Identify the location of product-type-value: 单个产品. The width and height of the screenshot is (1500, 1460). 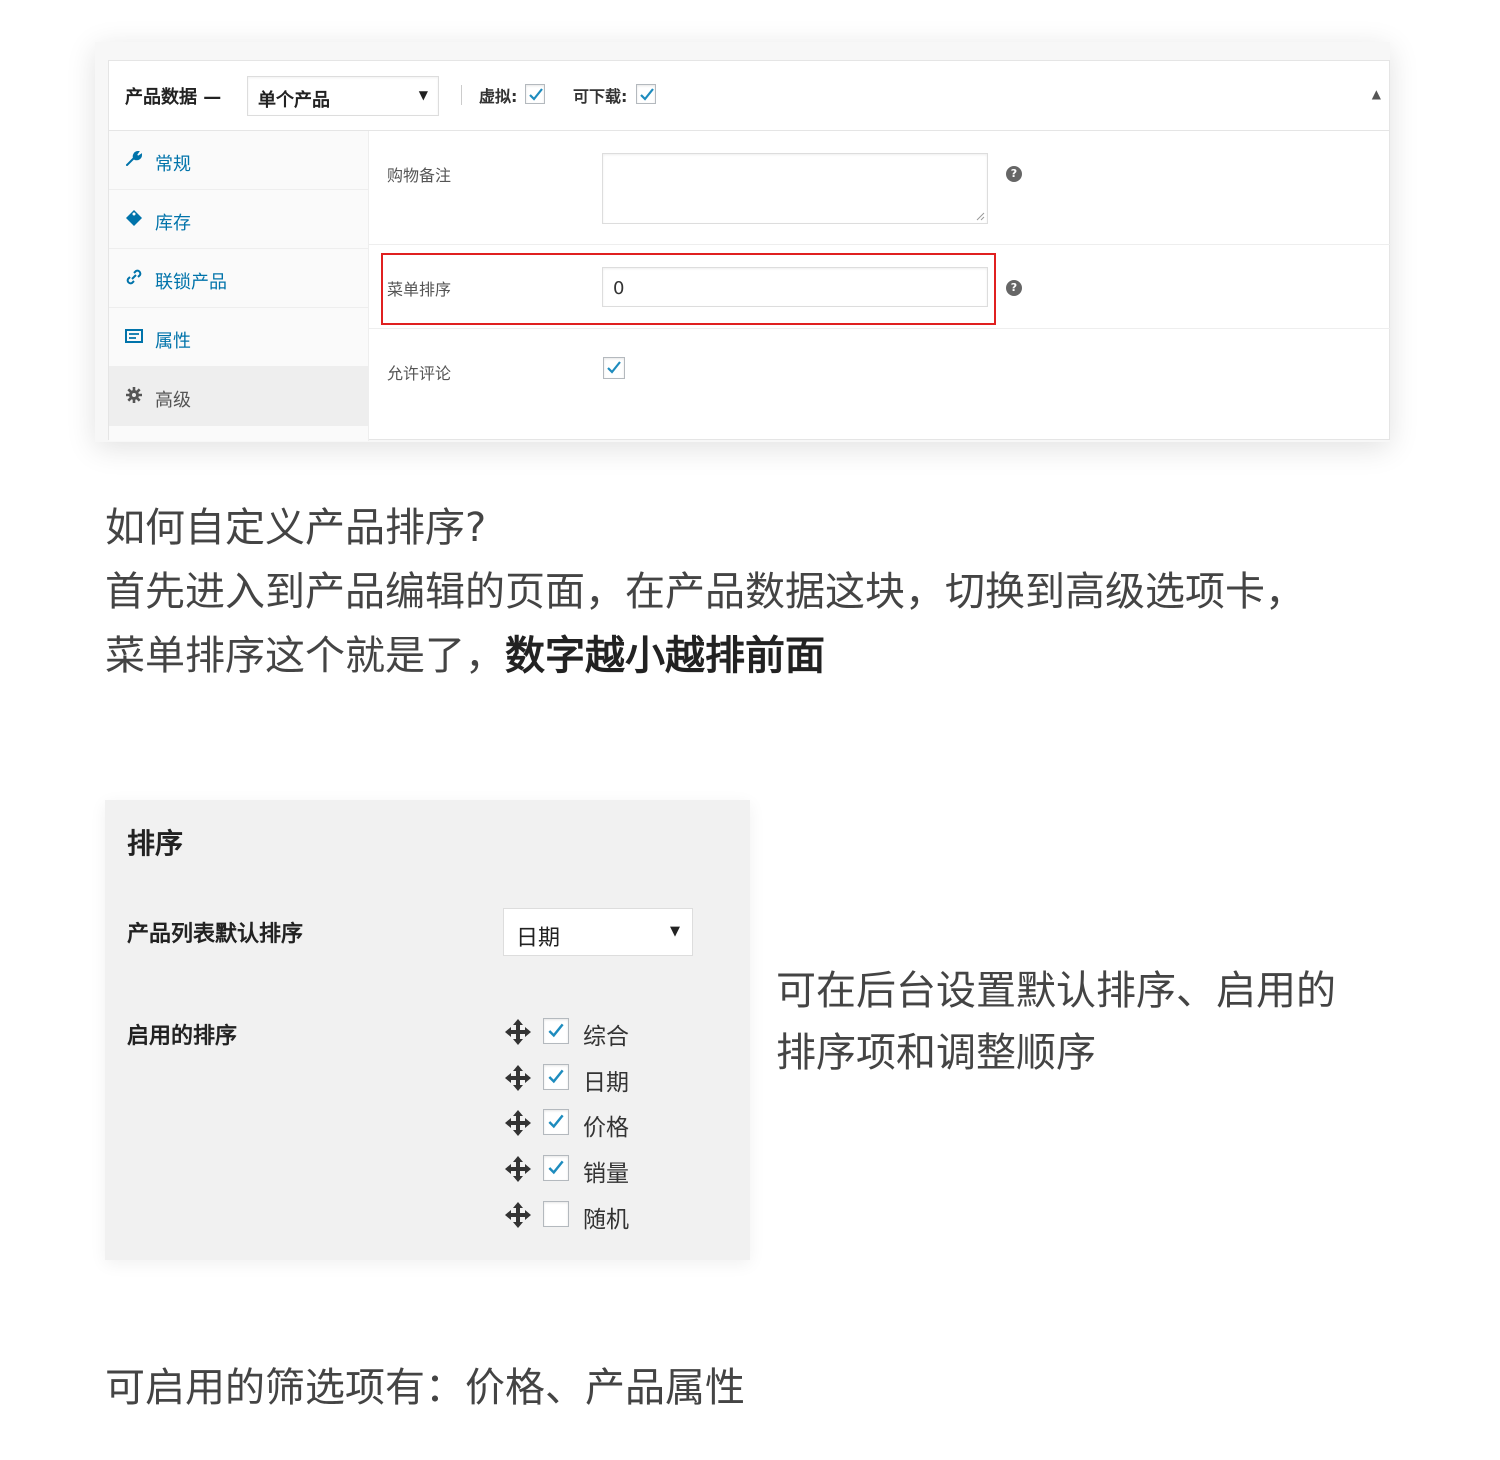
(294, 100).